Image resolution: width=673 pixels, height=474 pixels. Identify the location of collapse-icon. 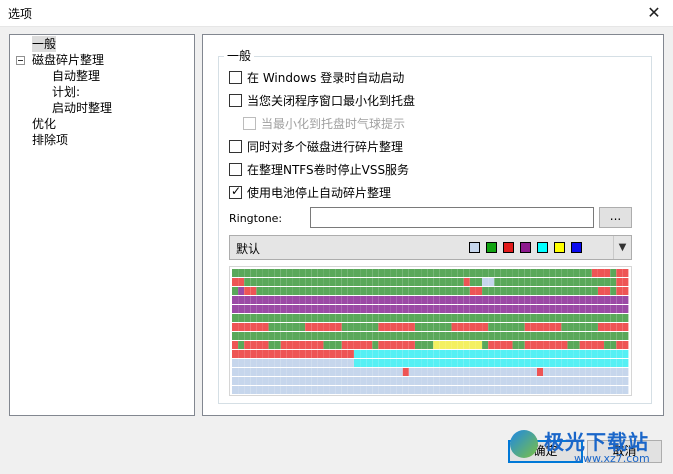
(20, 60).